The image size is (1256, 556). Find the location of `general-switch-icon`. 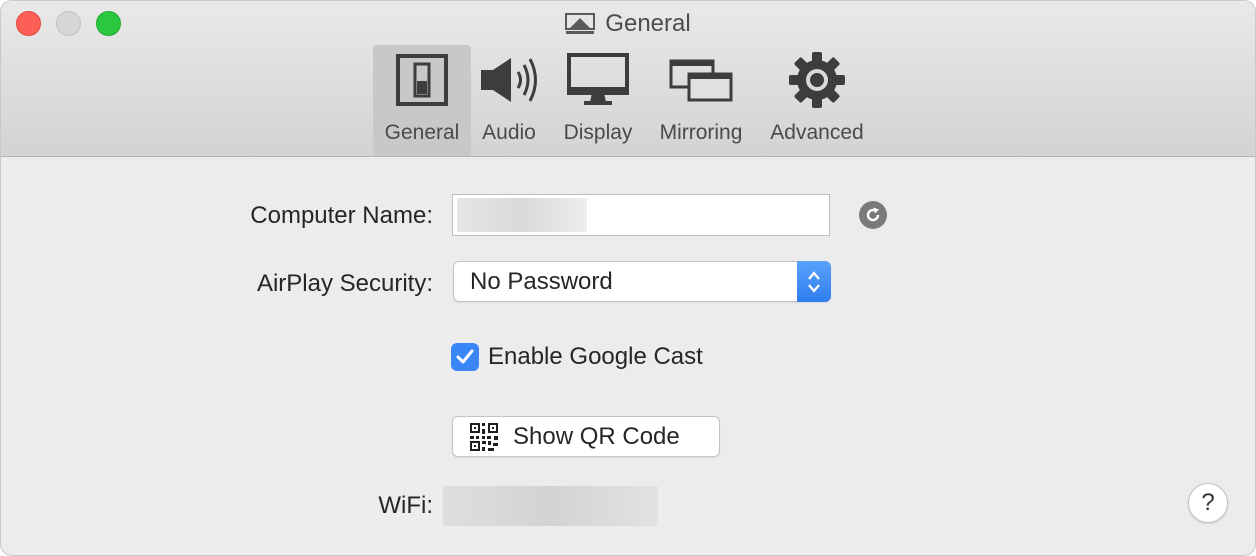

general-switch-icon is located at coordinates (422, 80).